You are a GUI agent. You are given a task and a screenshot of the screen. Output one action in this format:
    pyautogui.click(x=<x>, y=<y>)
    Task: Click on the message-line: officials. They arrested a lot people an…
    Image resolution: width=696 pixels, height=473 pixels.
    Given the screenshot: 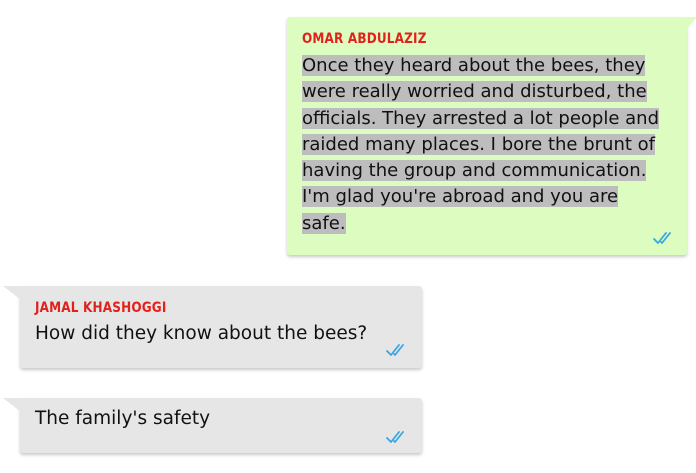 What is the action you would take?
    pyautogui.click(x=481, y=118)
    